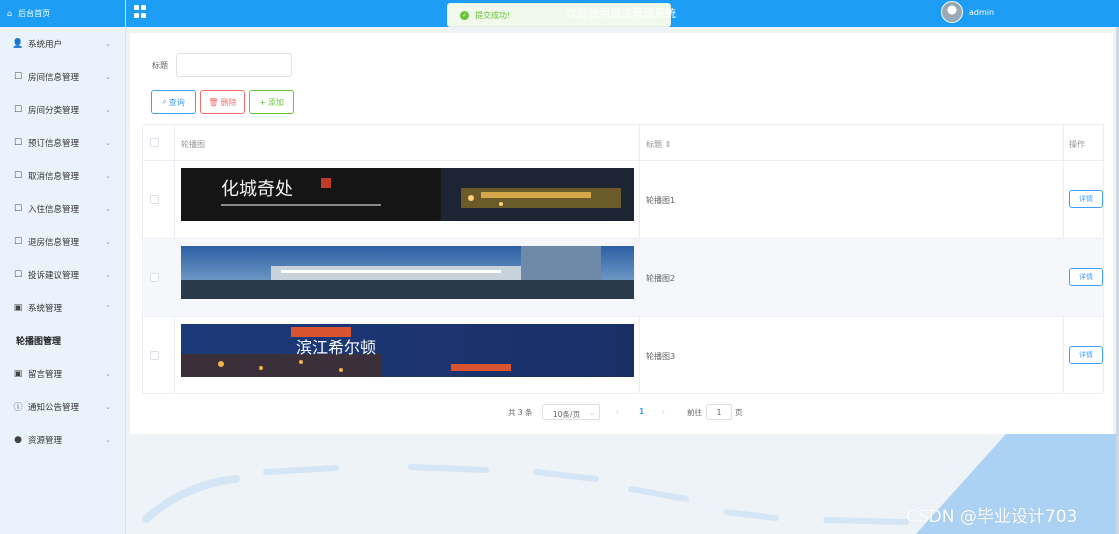 Image resolution: width=1119 pixels, height=534 pixels. Describe the element at coordinates (623, 143) in the screenshot. I see `table-header: 轮播图 标题 ⇕ 操作` at that location.